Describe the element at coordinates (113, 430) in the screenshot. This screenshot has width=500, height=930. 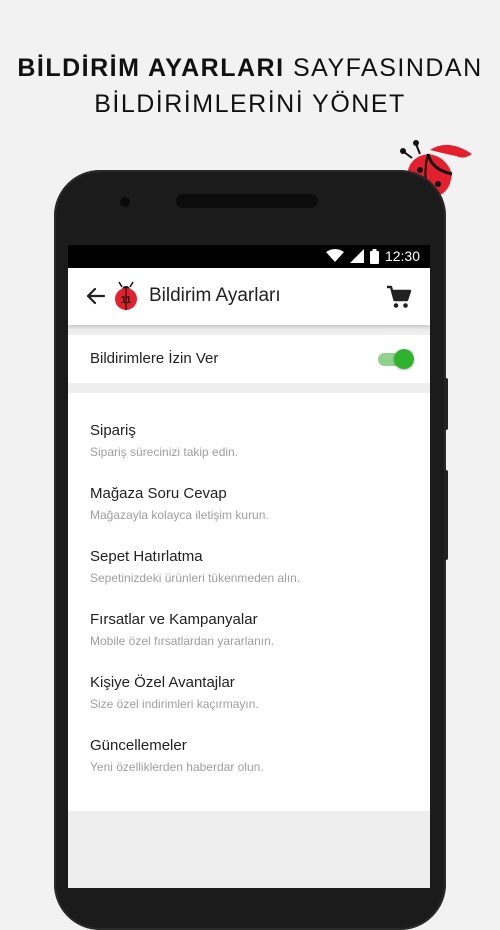
I see `item-title: Sipariş` at that location.